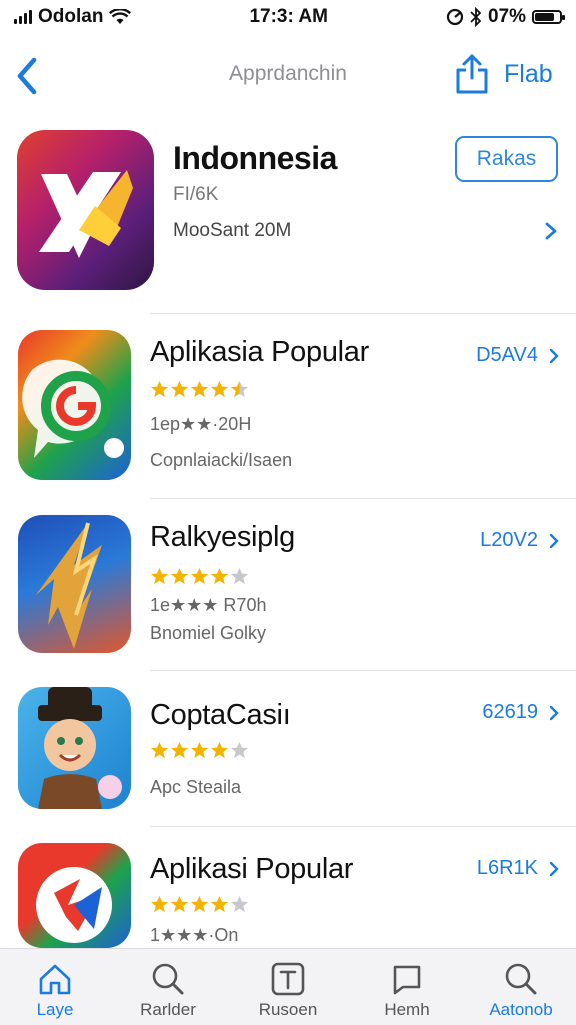 This screenshot has height=1025, width=576. I want to click on signal-icon, so click(23, 17).